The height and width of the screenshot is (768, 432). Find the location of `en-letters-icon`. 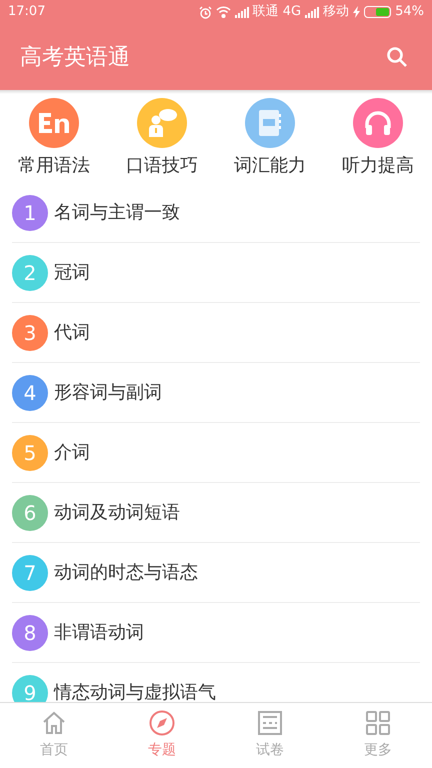

en-letters-icon is located at coordinates (54, 123).